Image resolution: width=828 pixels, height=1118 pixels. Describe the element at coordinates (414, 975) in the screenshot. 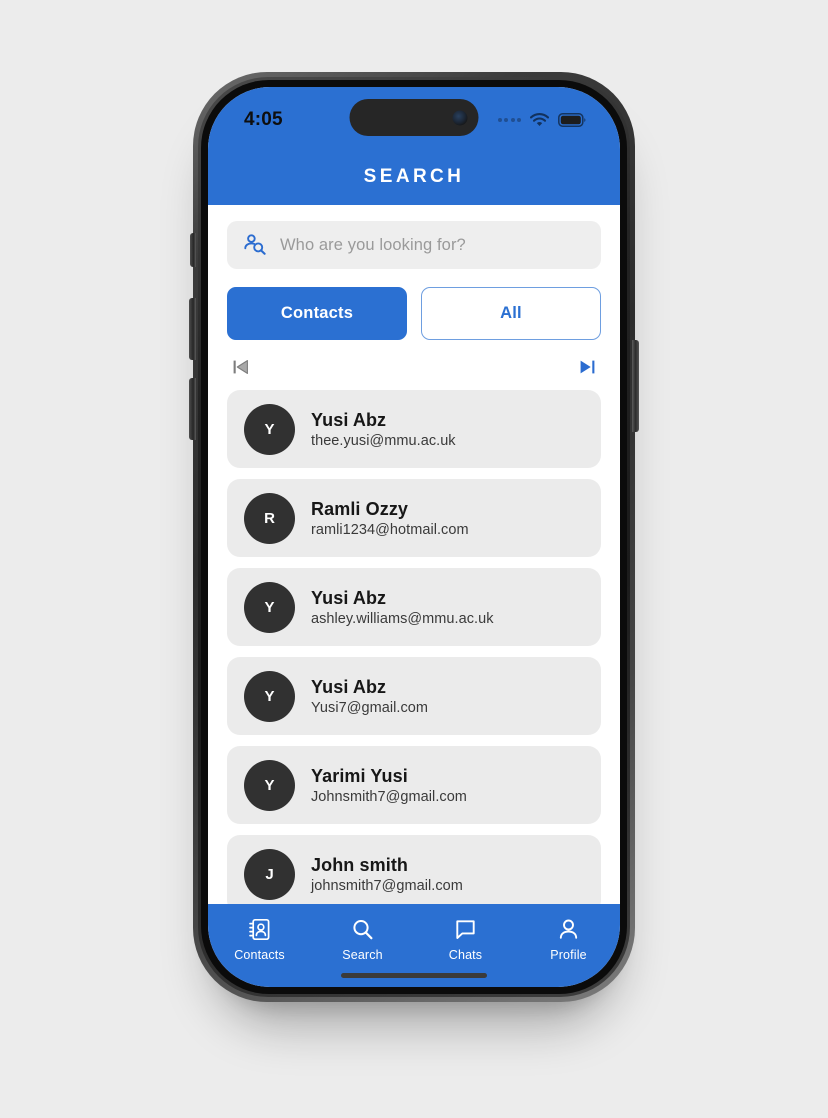

I see `home-indicator` at that location.